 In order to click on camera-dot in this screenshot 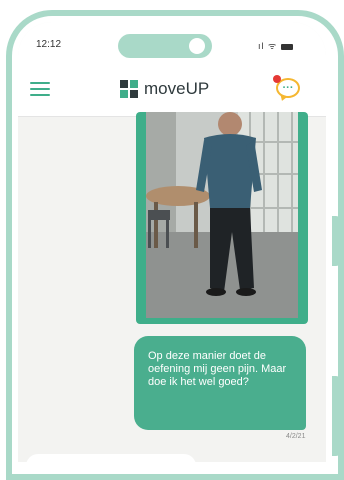, I will do `click(197, 46)`.